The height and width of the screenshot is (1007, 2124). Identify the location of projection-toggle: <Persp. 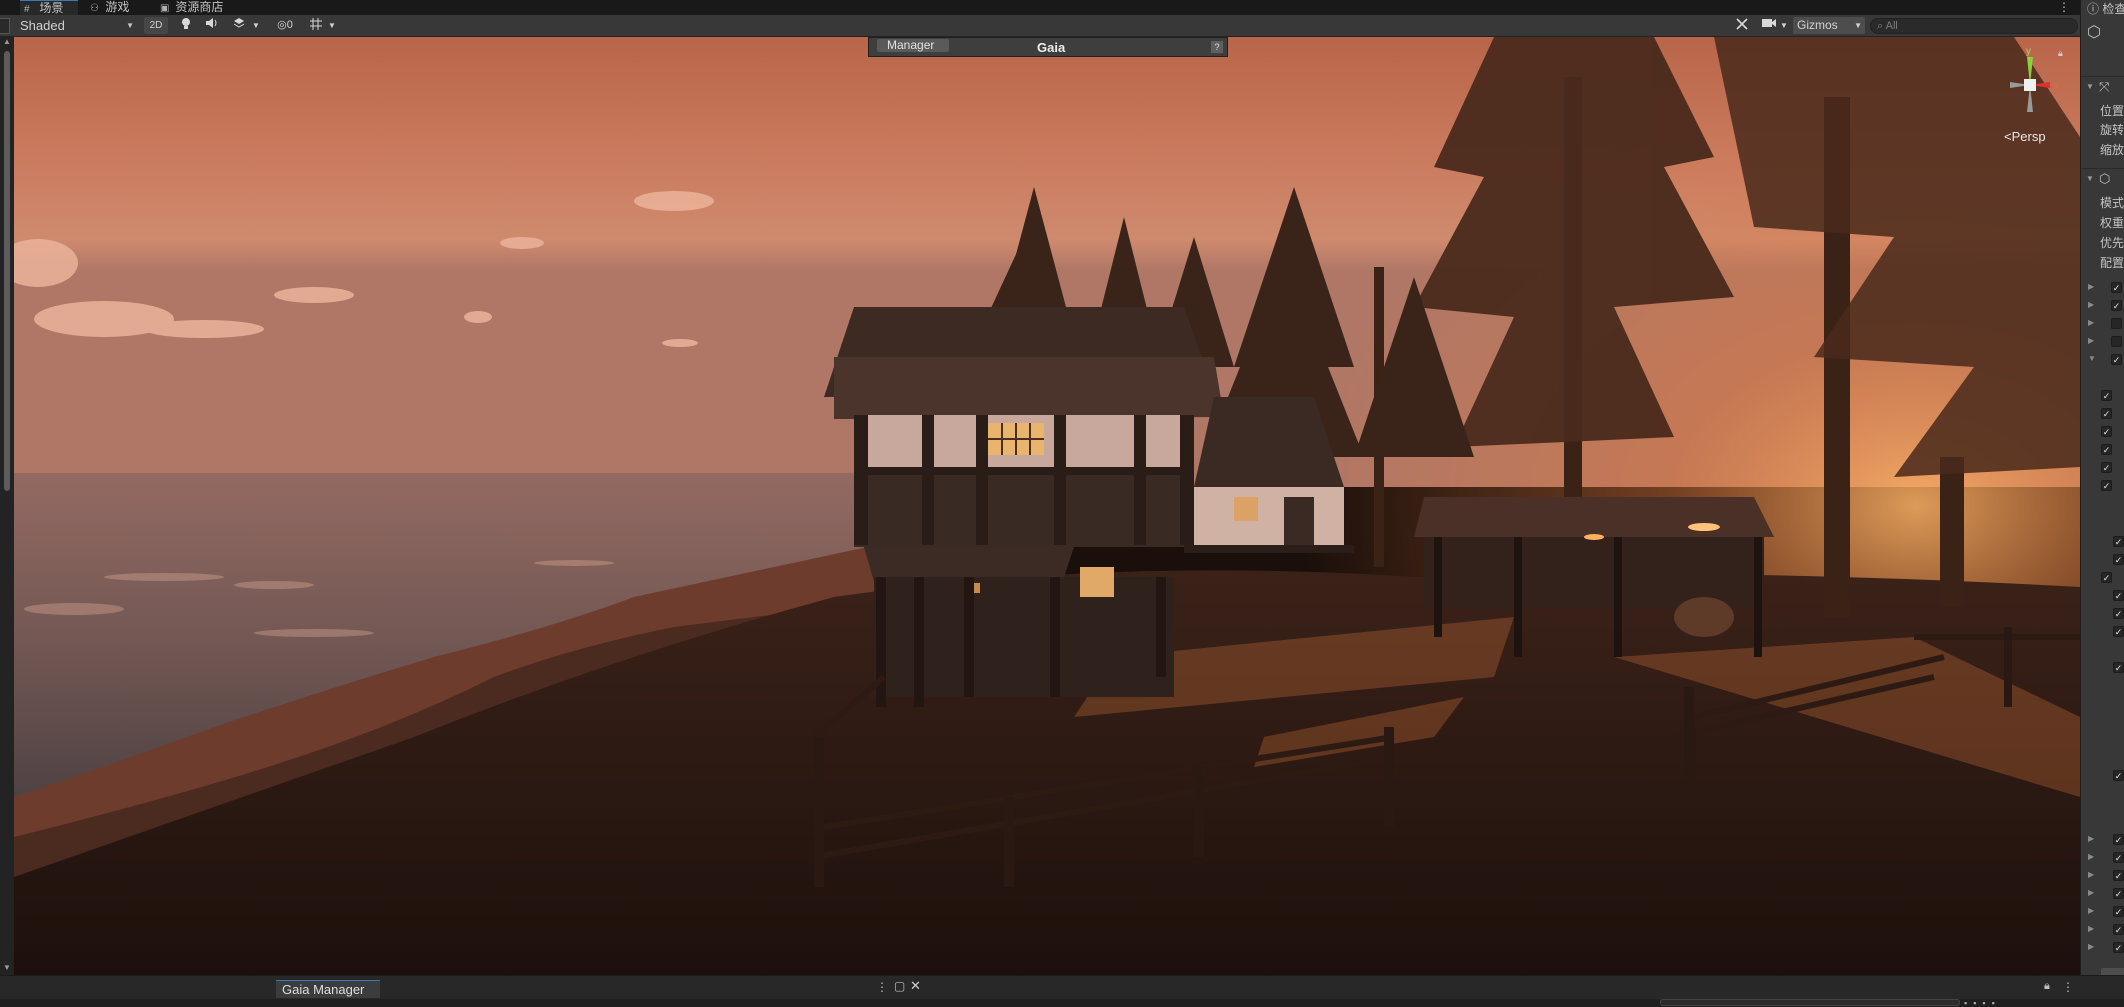
(2025, 136).